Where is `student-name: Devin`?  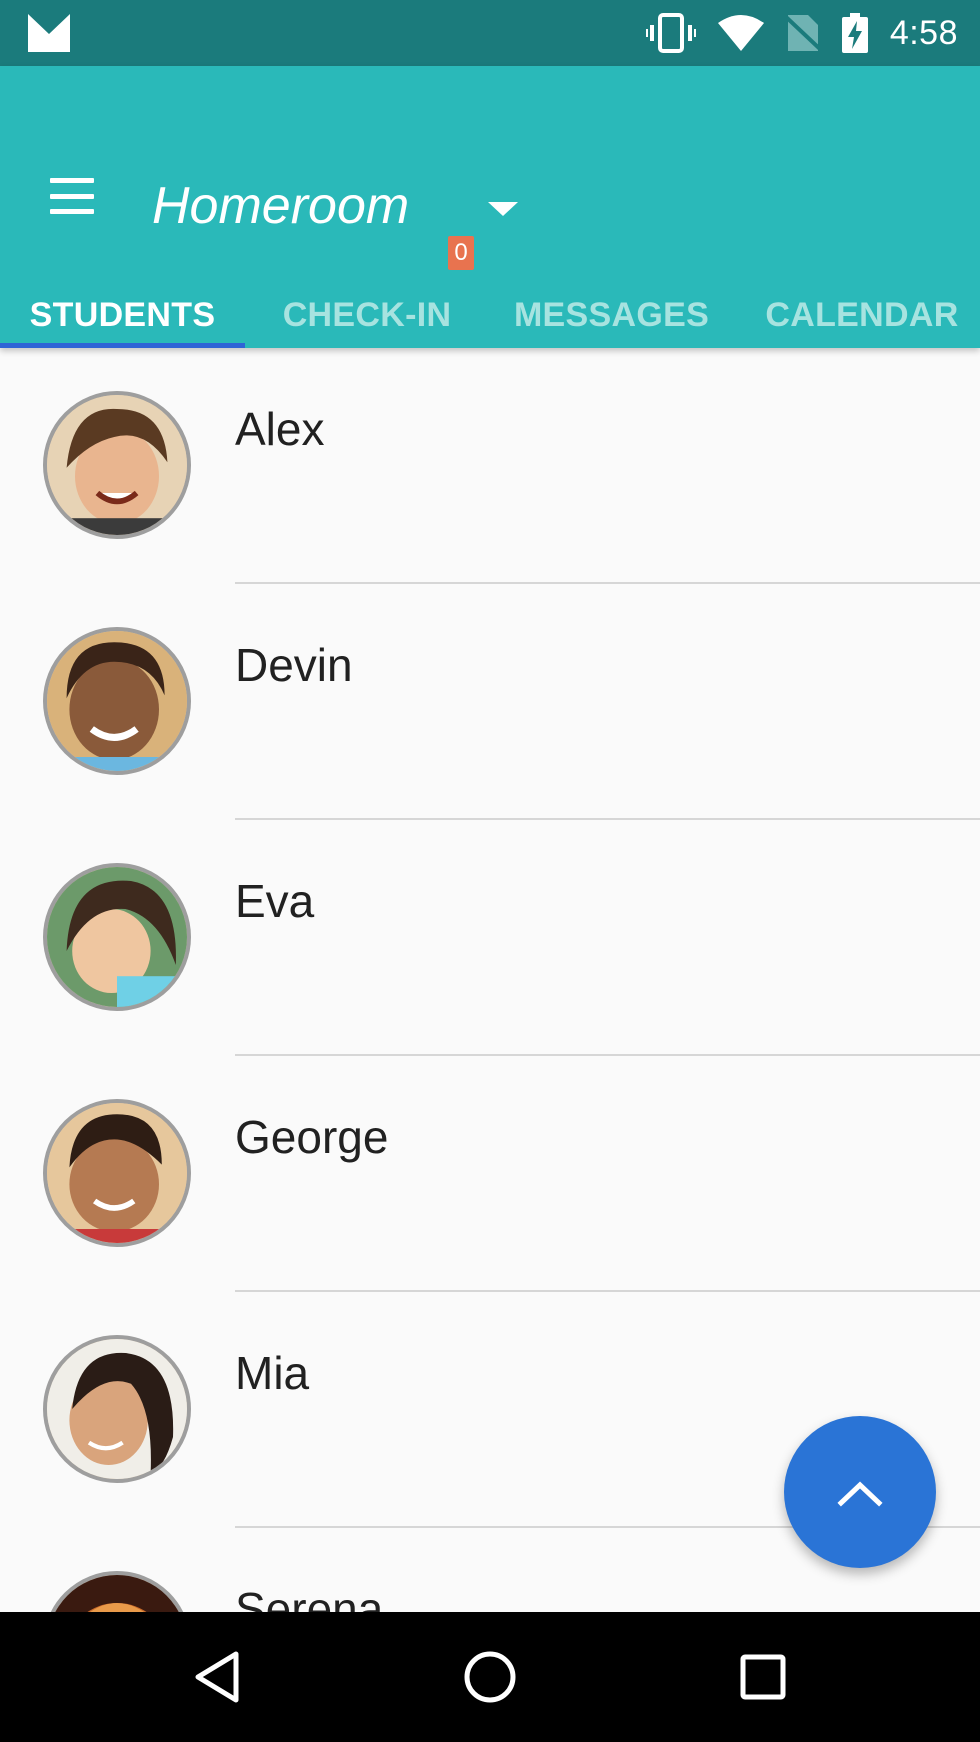
student-name: Devin is located at coordinates (294, 665).